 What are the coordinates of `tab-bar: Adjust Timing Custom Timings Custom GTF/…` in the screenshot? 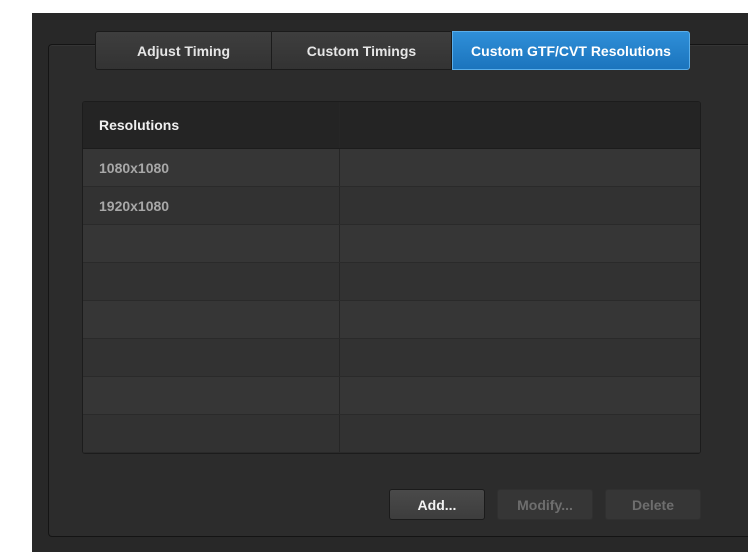 It's located at (392, 50).